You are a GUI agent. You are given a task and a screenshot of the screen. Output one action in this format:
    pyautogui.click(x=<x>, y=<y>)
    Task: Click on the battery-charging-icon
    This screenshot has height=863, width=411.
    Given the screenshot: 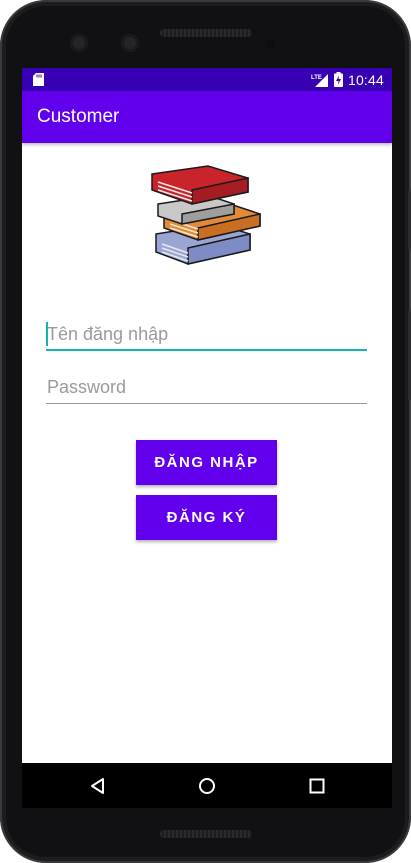 What is the action you would take?
    pyautogui.click(x=338, y=79)
    